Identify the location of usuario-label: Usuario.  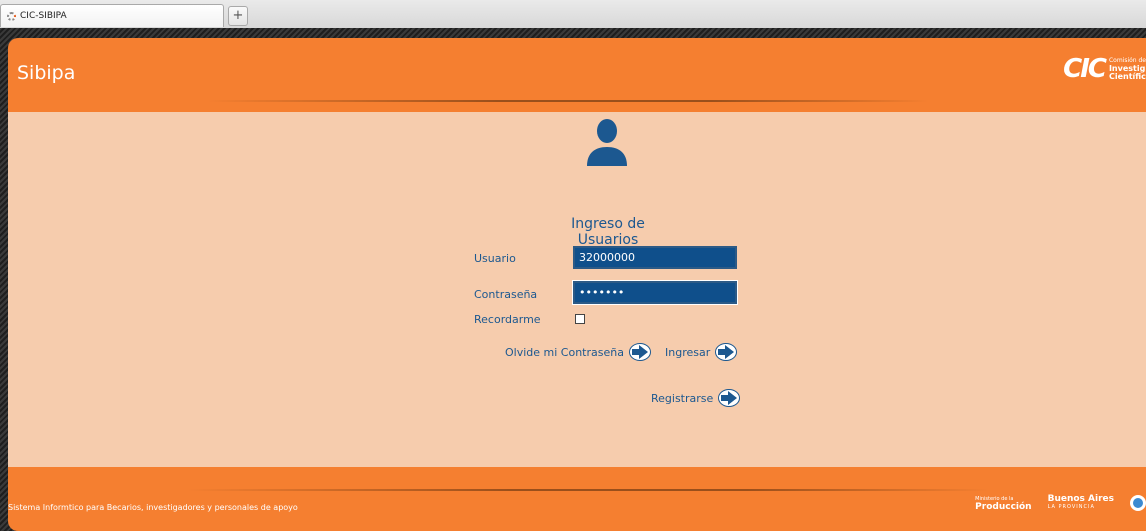
(495, 258).